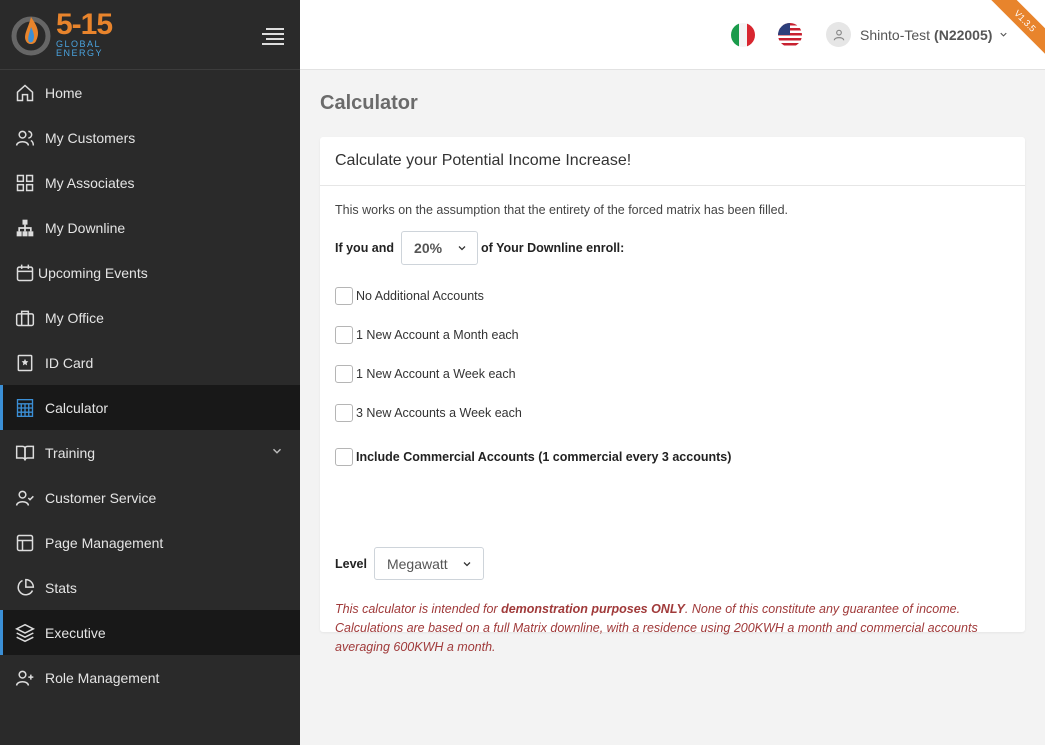 This screenshot has width=1045, height=745. What do you see at coordinates (418, 609) in the screenshot?
I see `disclaimer-text-1: This calculator is intended for` at bounding box center [418, 609].